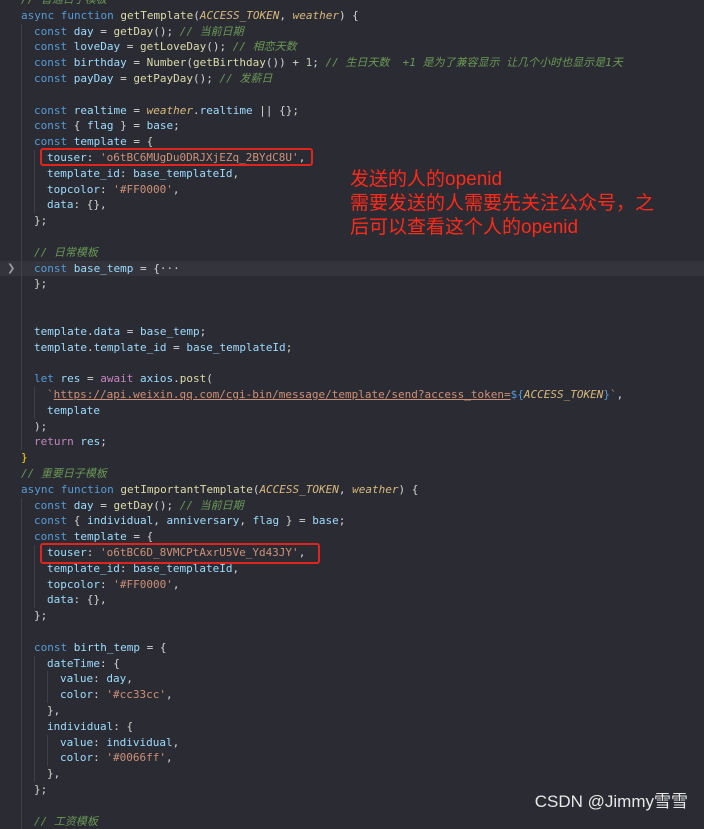 This screenshot has width=704, height=829. What do you see at coordinates (352, 758) in the screenshot?
I see `code-line: color: '#0066ff',` at bounding box center [352, 758].